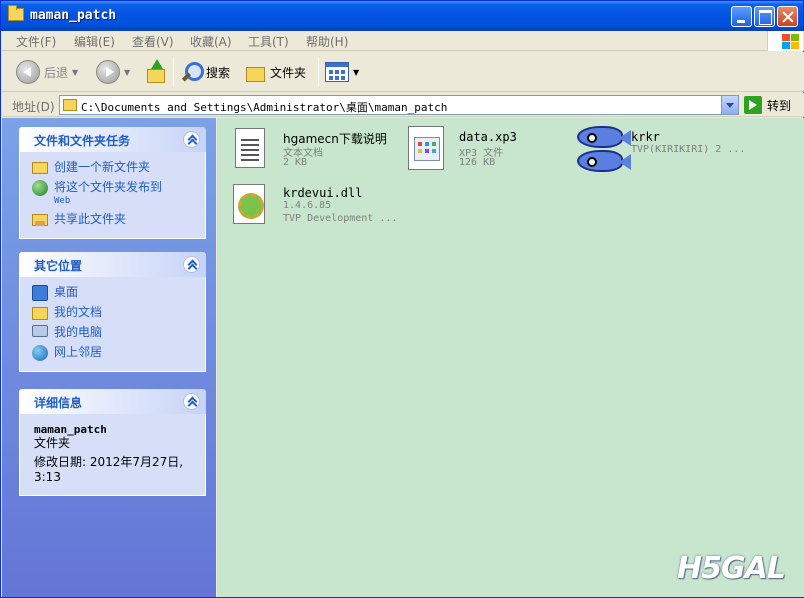 The height and width of the screenshot is (598, 804). What do you see at coordinates (58, 403) in the screenshot?
I see `panel-title: 详细信息` at bounding box center [58, 403].